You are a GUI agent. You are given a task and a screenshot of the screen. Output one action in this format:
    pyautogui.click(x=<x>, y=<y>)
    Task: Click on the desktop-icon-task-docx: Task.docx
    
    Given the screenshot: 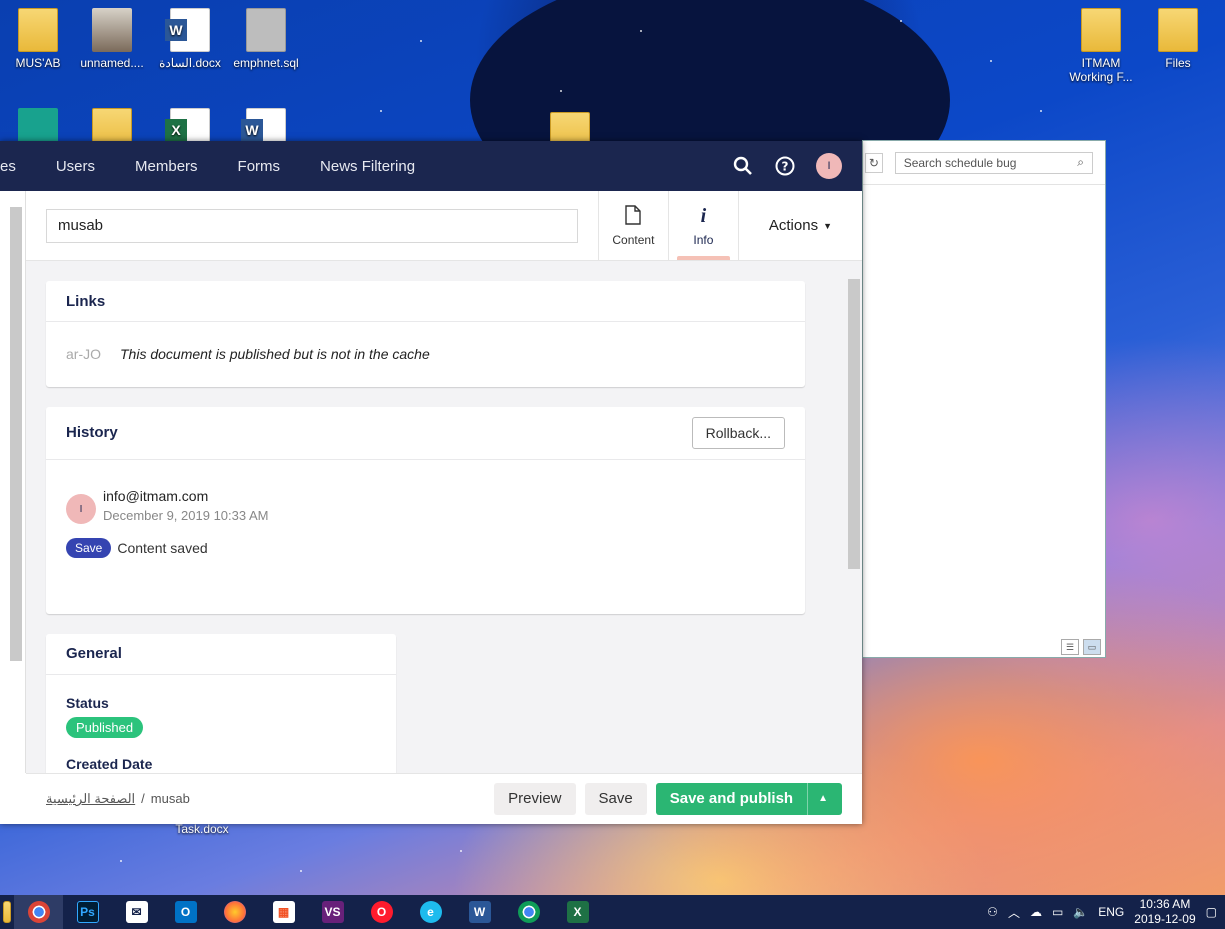 What is the action you would take?
    pyautogui.click(x=202, y=829)
    